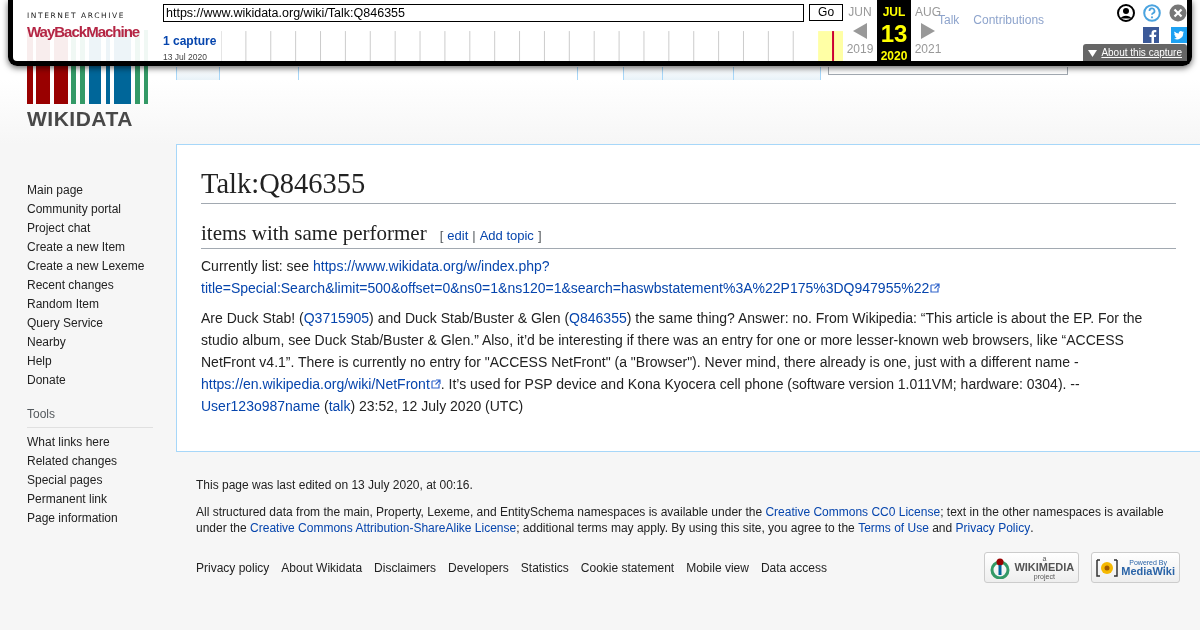 This screenshot has width=1200, height=630. What do you see at coordinates (544, 567) in the screenshot?
I see `footer-link: Statistics` at bounding box center [544, 567].